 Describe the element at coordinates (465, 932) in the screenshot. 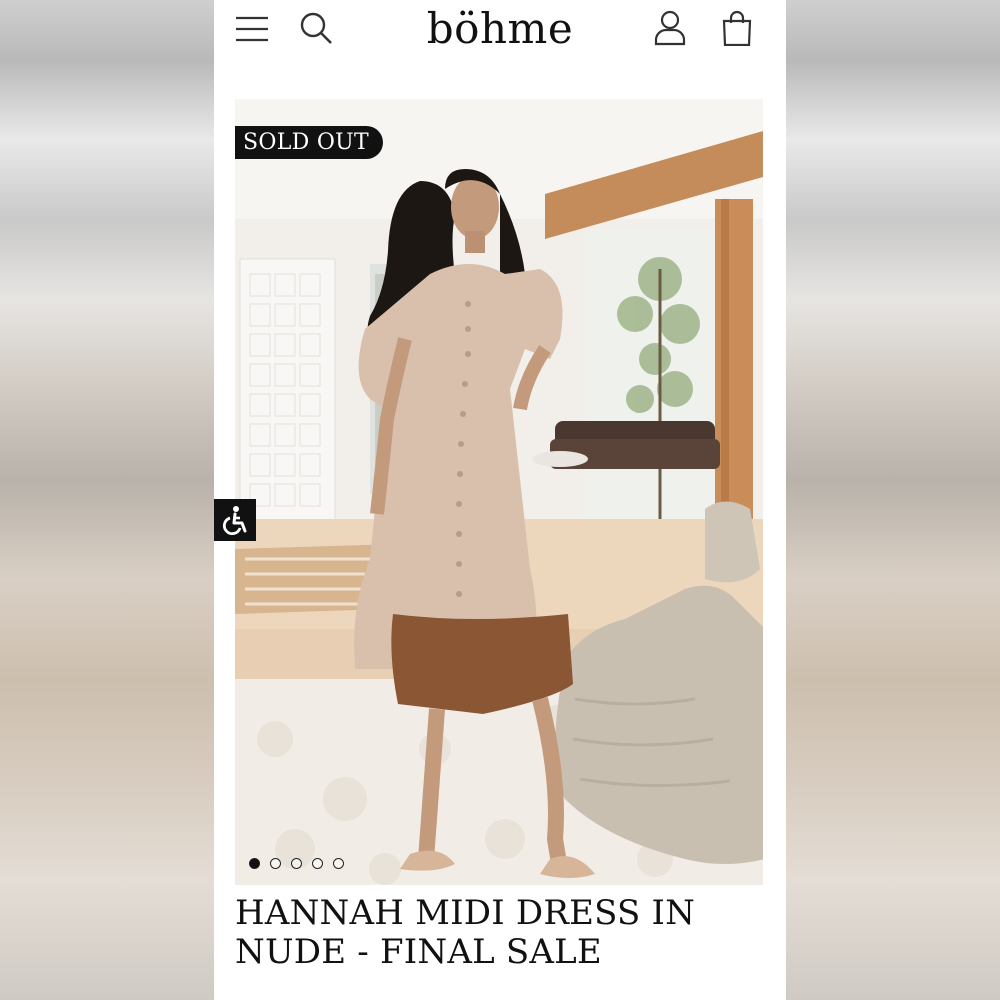

I see `product-title: HANNAH MIDI DRESS IN NUDE - FINAL SALE` at that location.